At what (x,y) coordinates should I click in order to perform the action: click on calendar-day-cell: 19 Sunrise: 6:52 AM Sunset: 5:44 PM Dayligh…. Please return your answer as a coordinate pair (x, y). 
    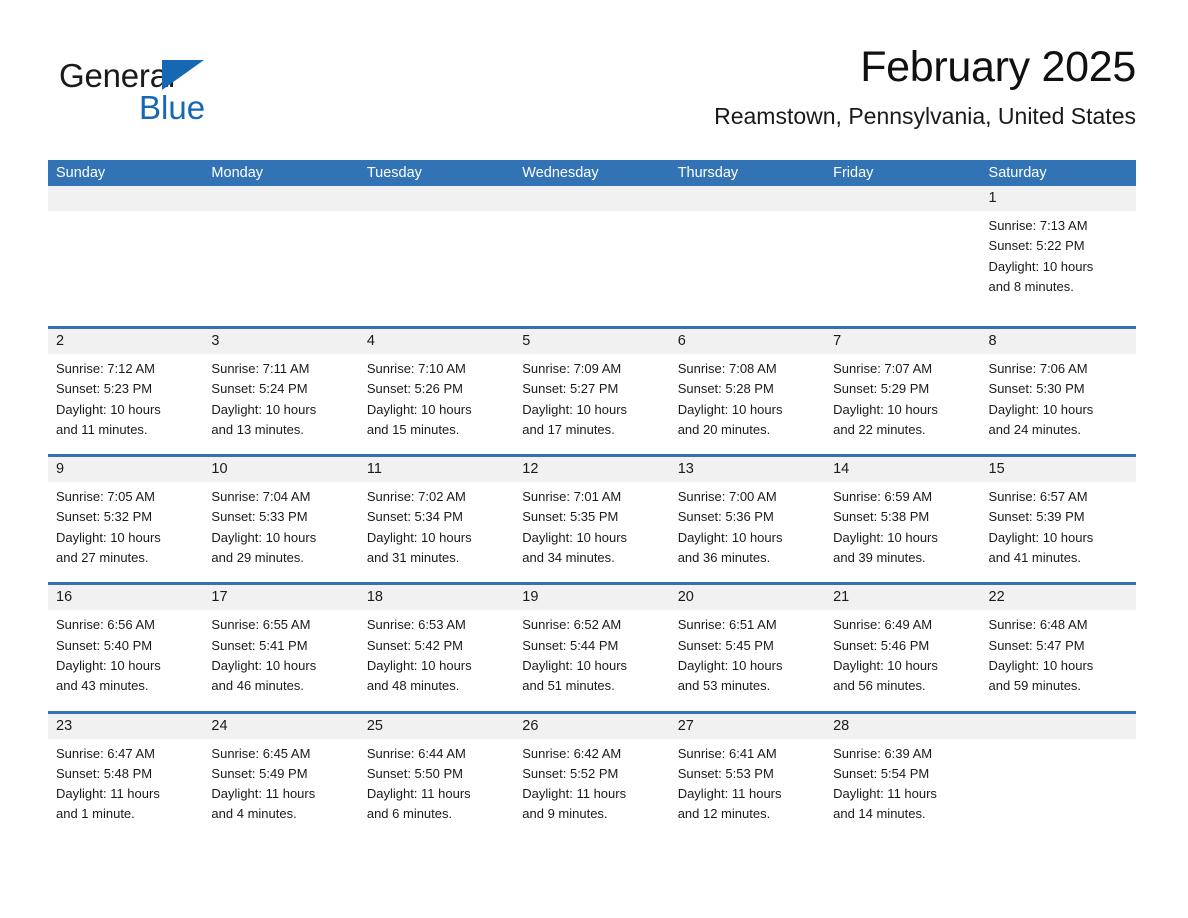
    Looking at the image, I should click on (592, 648).